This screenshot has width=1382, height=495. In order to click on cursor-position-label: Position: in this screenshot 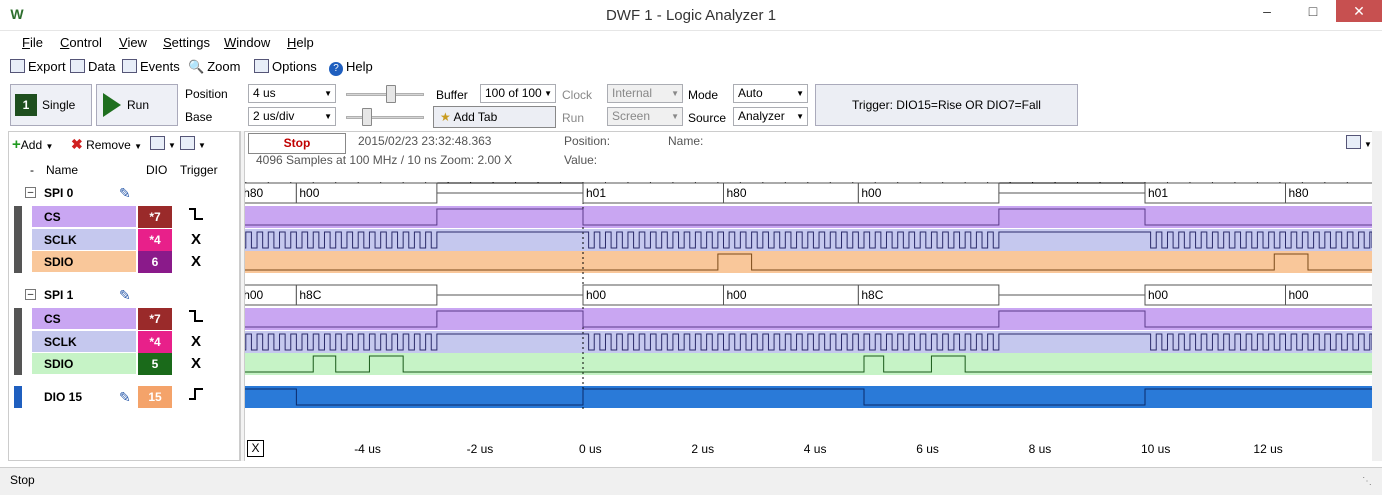, I will do `click(587, 141)`.